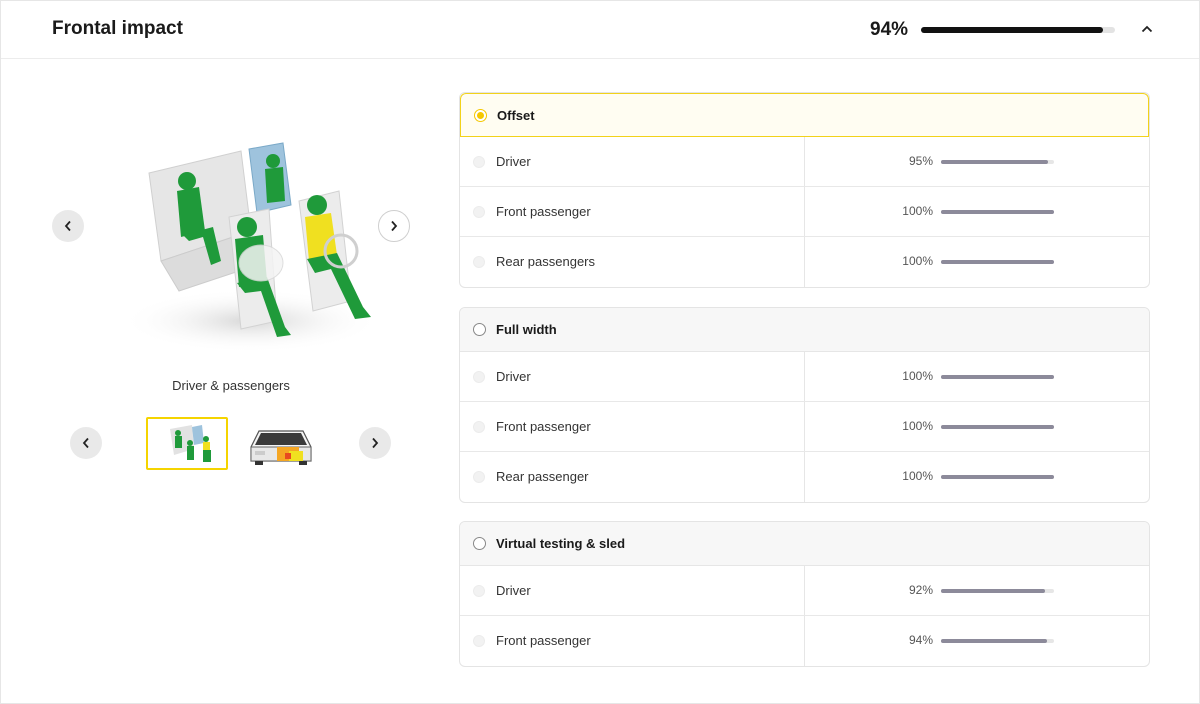 This screenshot has width=1200, height=704. Describe the element at coordinates (231, 385) in the screenshot. I see `image-caption: Driver & passengers` at that location.